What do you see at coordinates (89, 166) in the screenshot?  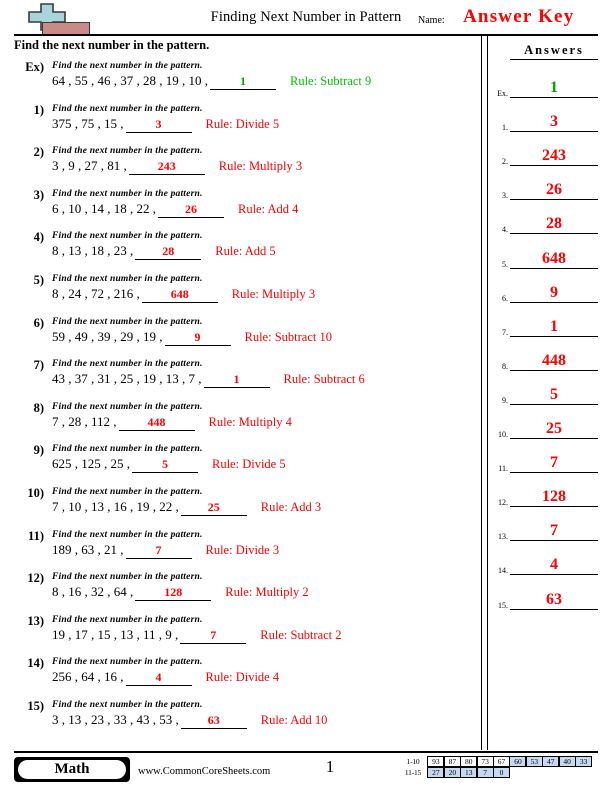 I see `number-sequence: 3 , 9 , 27 , 81 ,` at bounding box center [89, 166].